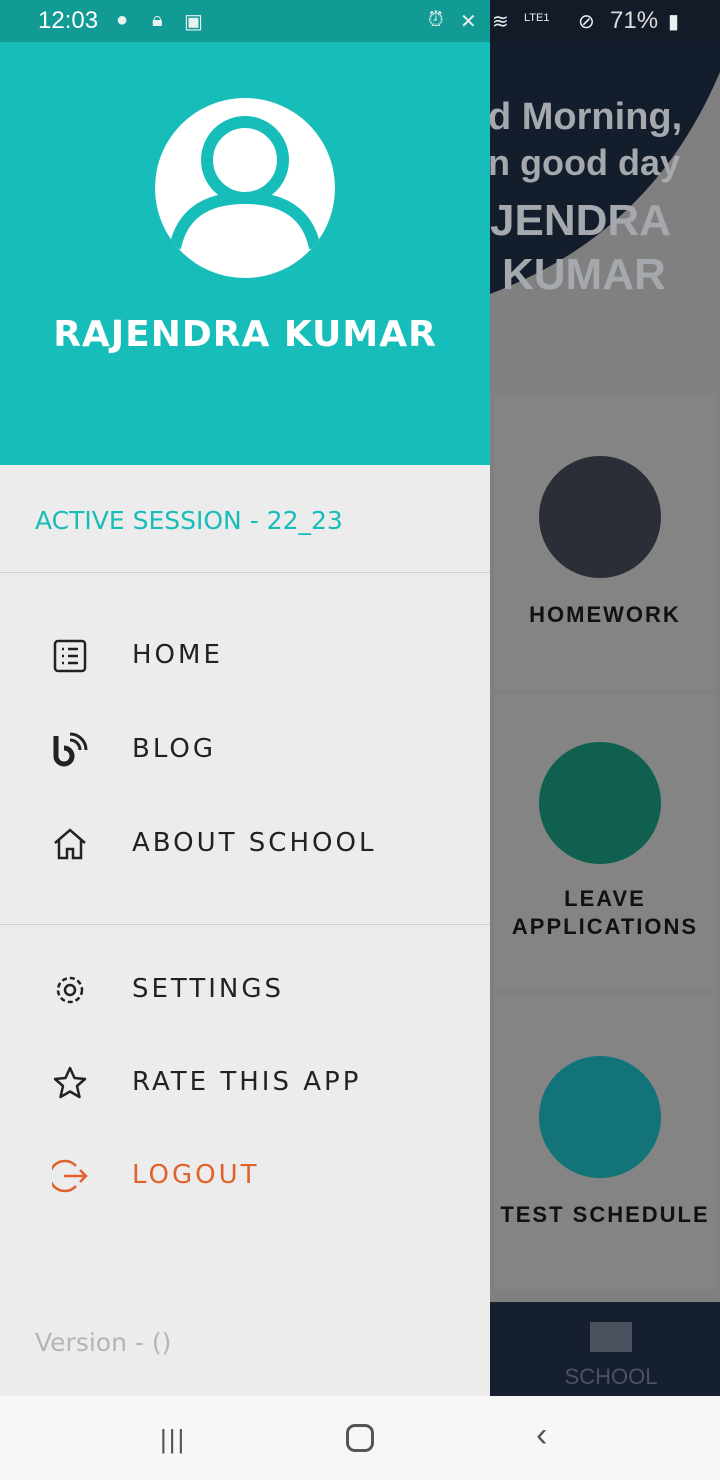  I want to click on system-nav-bar: ||| ‹, so click(360, 1438).